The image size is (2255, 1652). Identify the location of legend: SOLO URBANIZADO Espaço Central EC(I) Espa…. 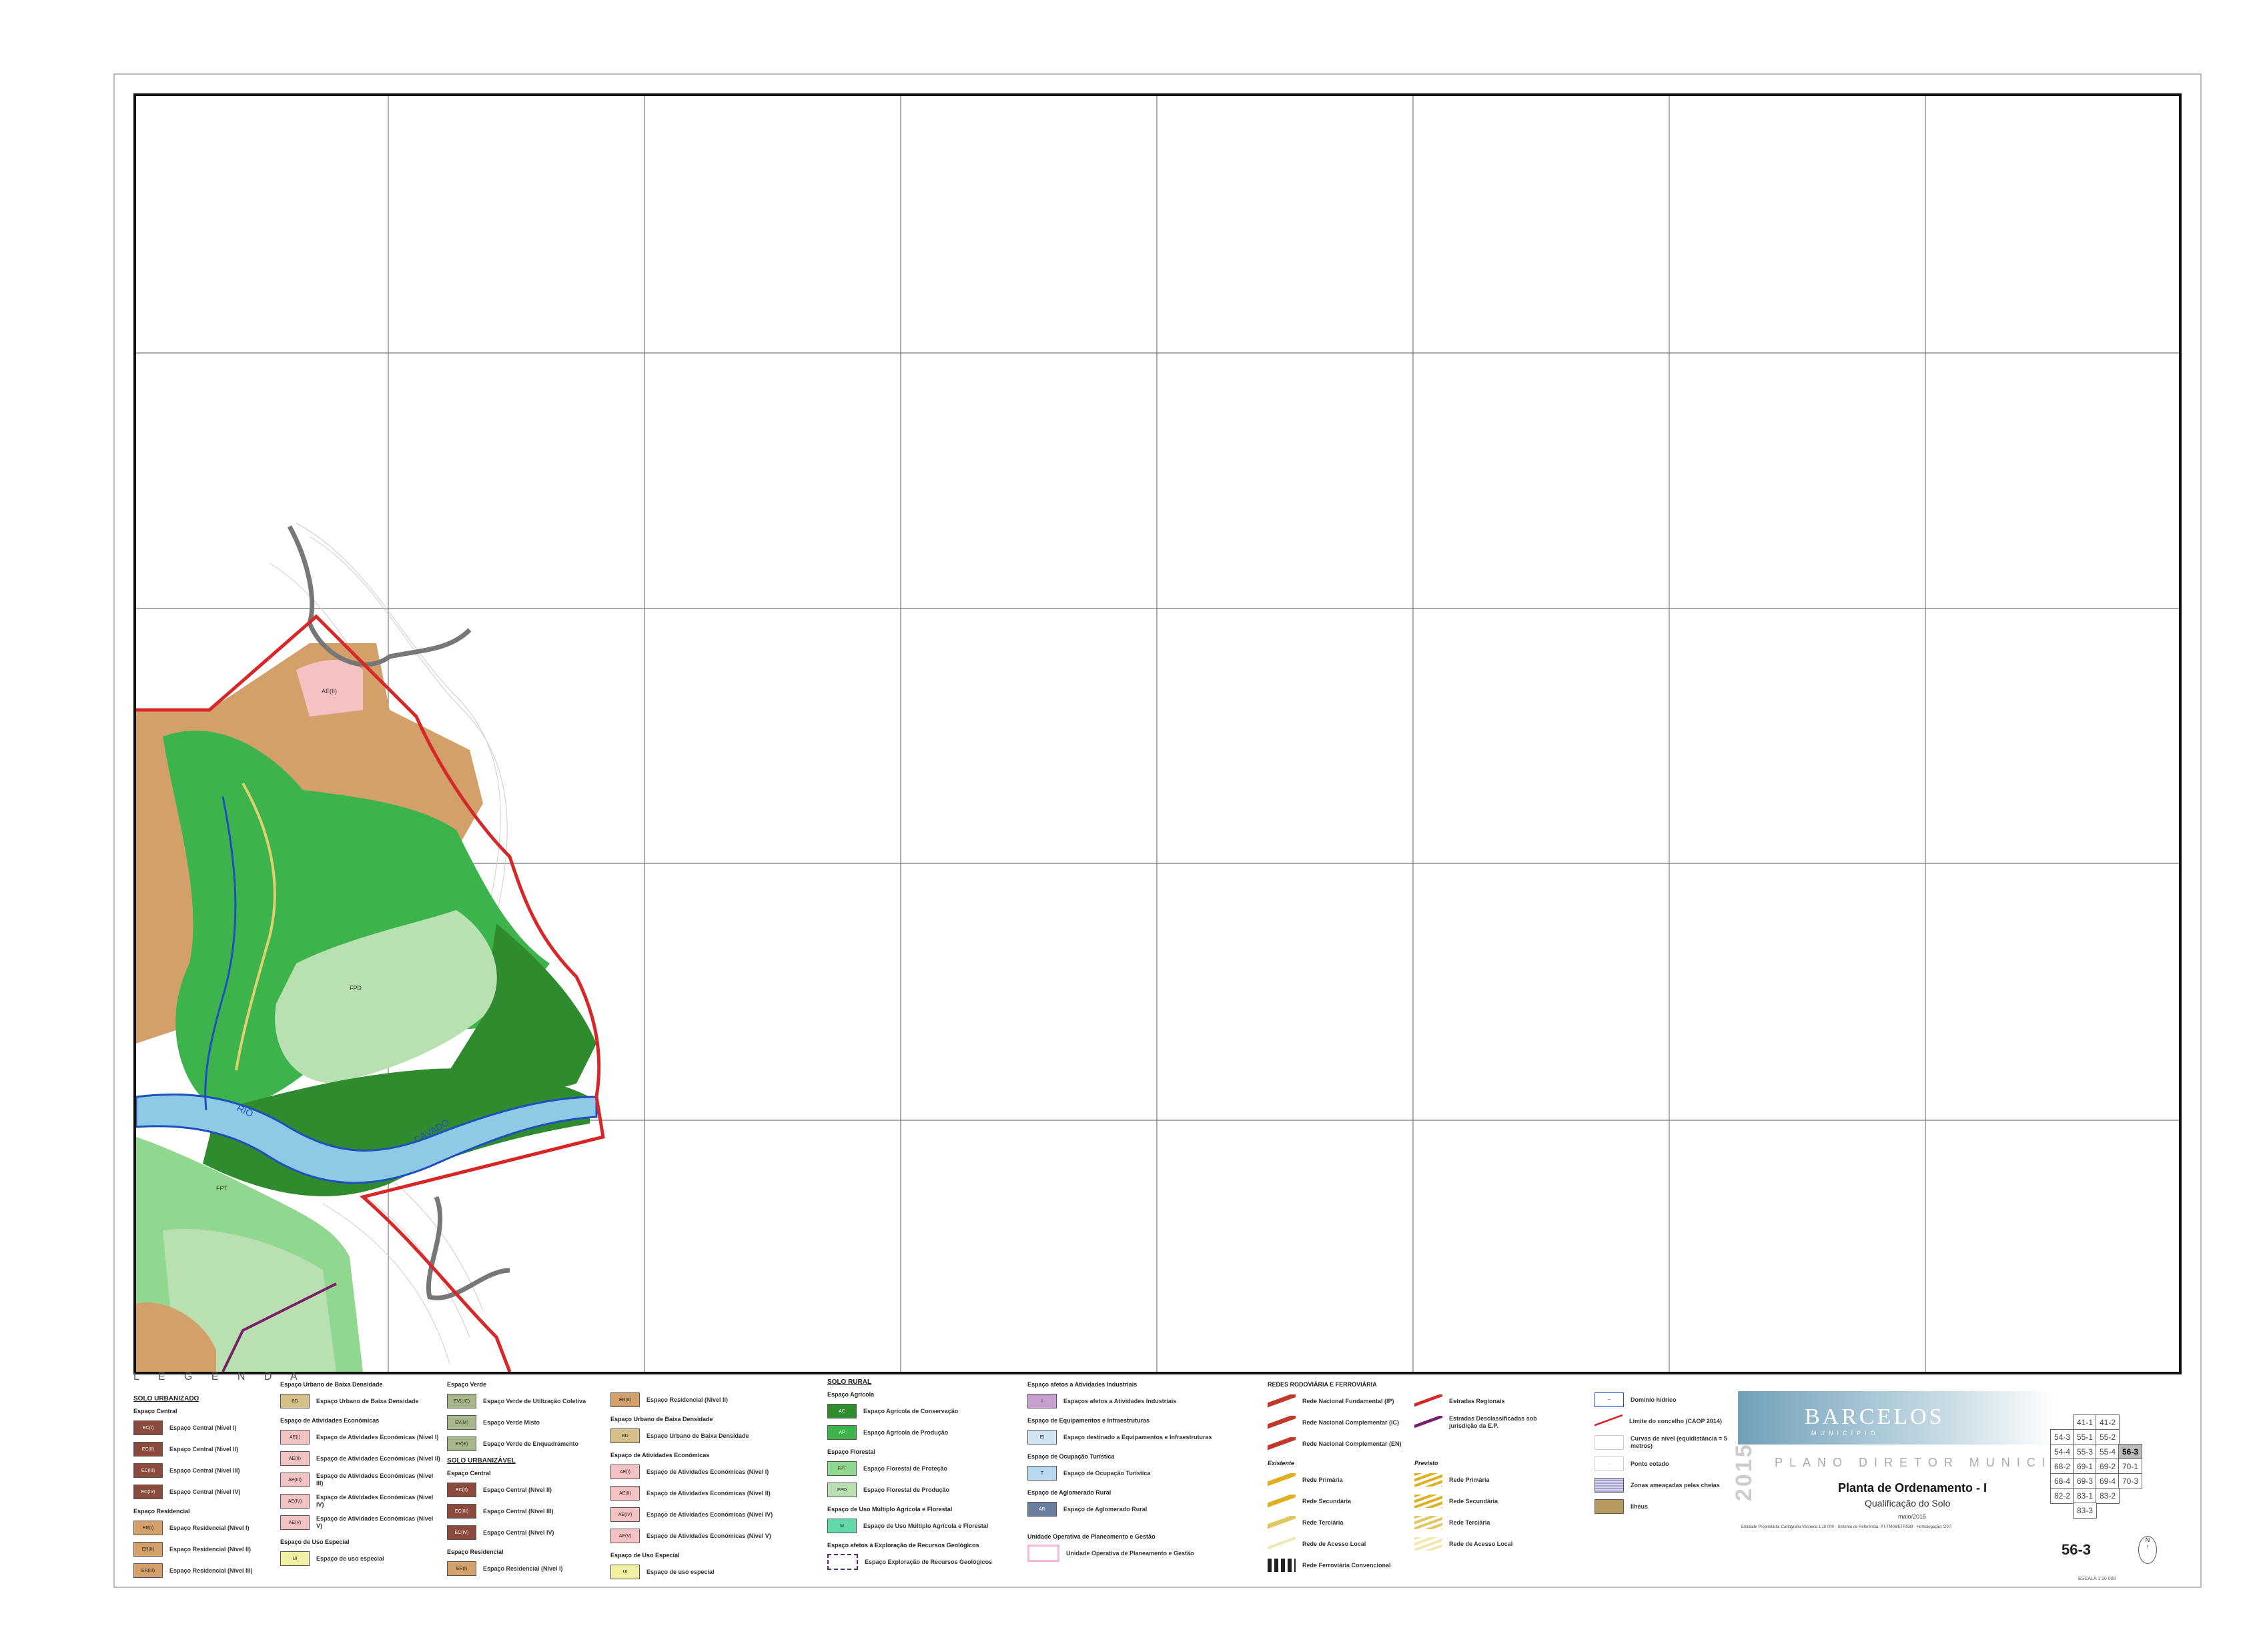
(934, 1482).